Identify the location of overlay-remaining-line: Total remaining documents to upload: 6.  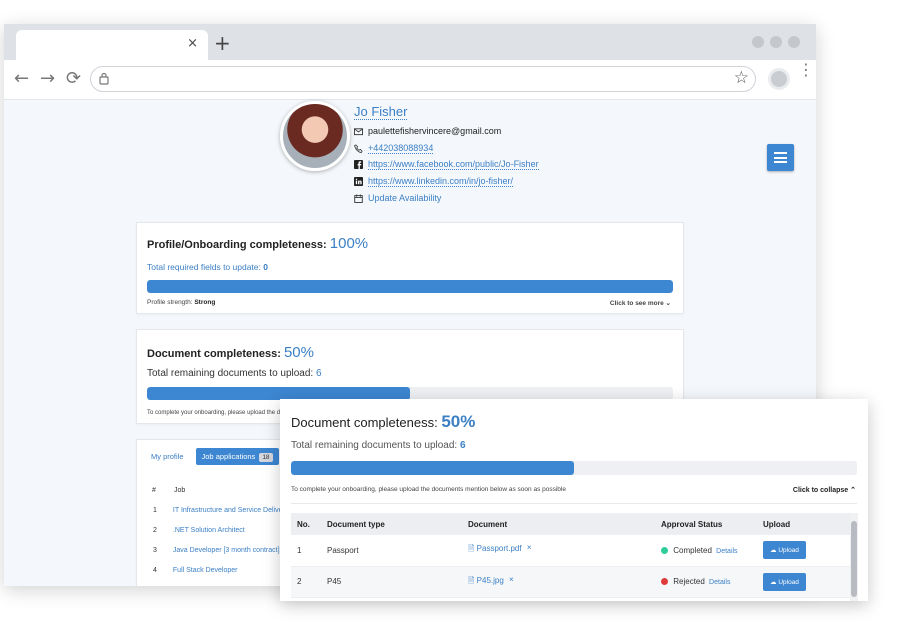
(378, 445).